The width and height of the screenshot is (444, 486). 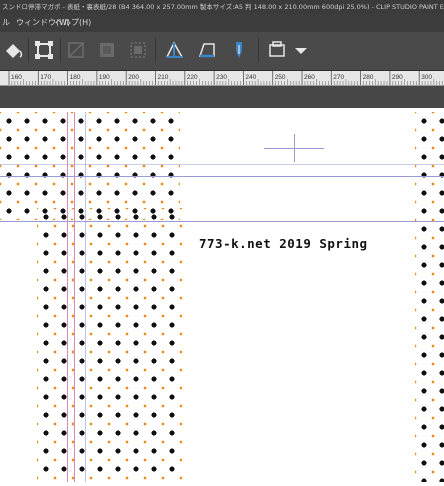 What do you see at coordinates (250, 77) in the screenshot?
I see `ruler-label: 240` at bounding box center [250, 77].